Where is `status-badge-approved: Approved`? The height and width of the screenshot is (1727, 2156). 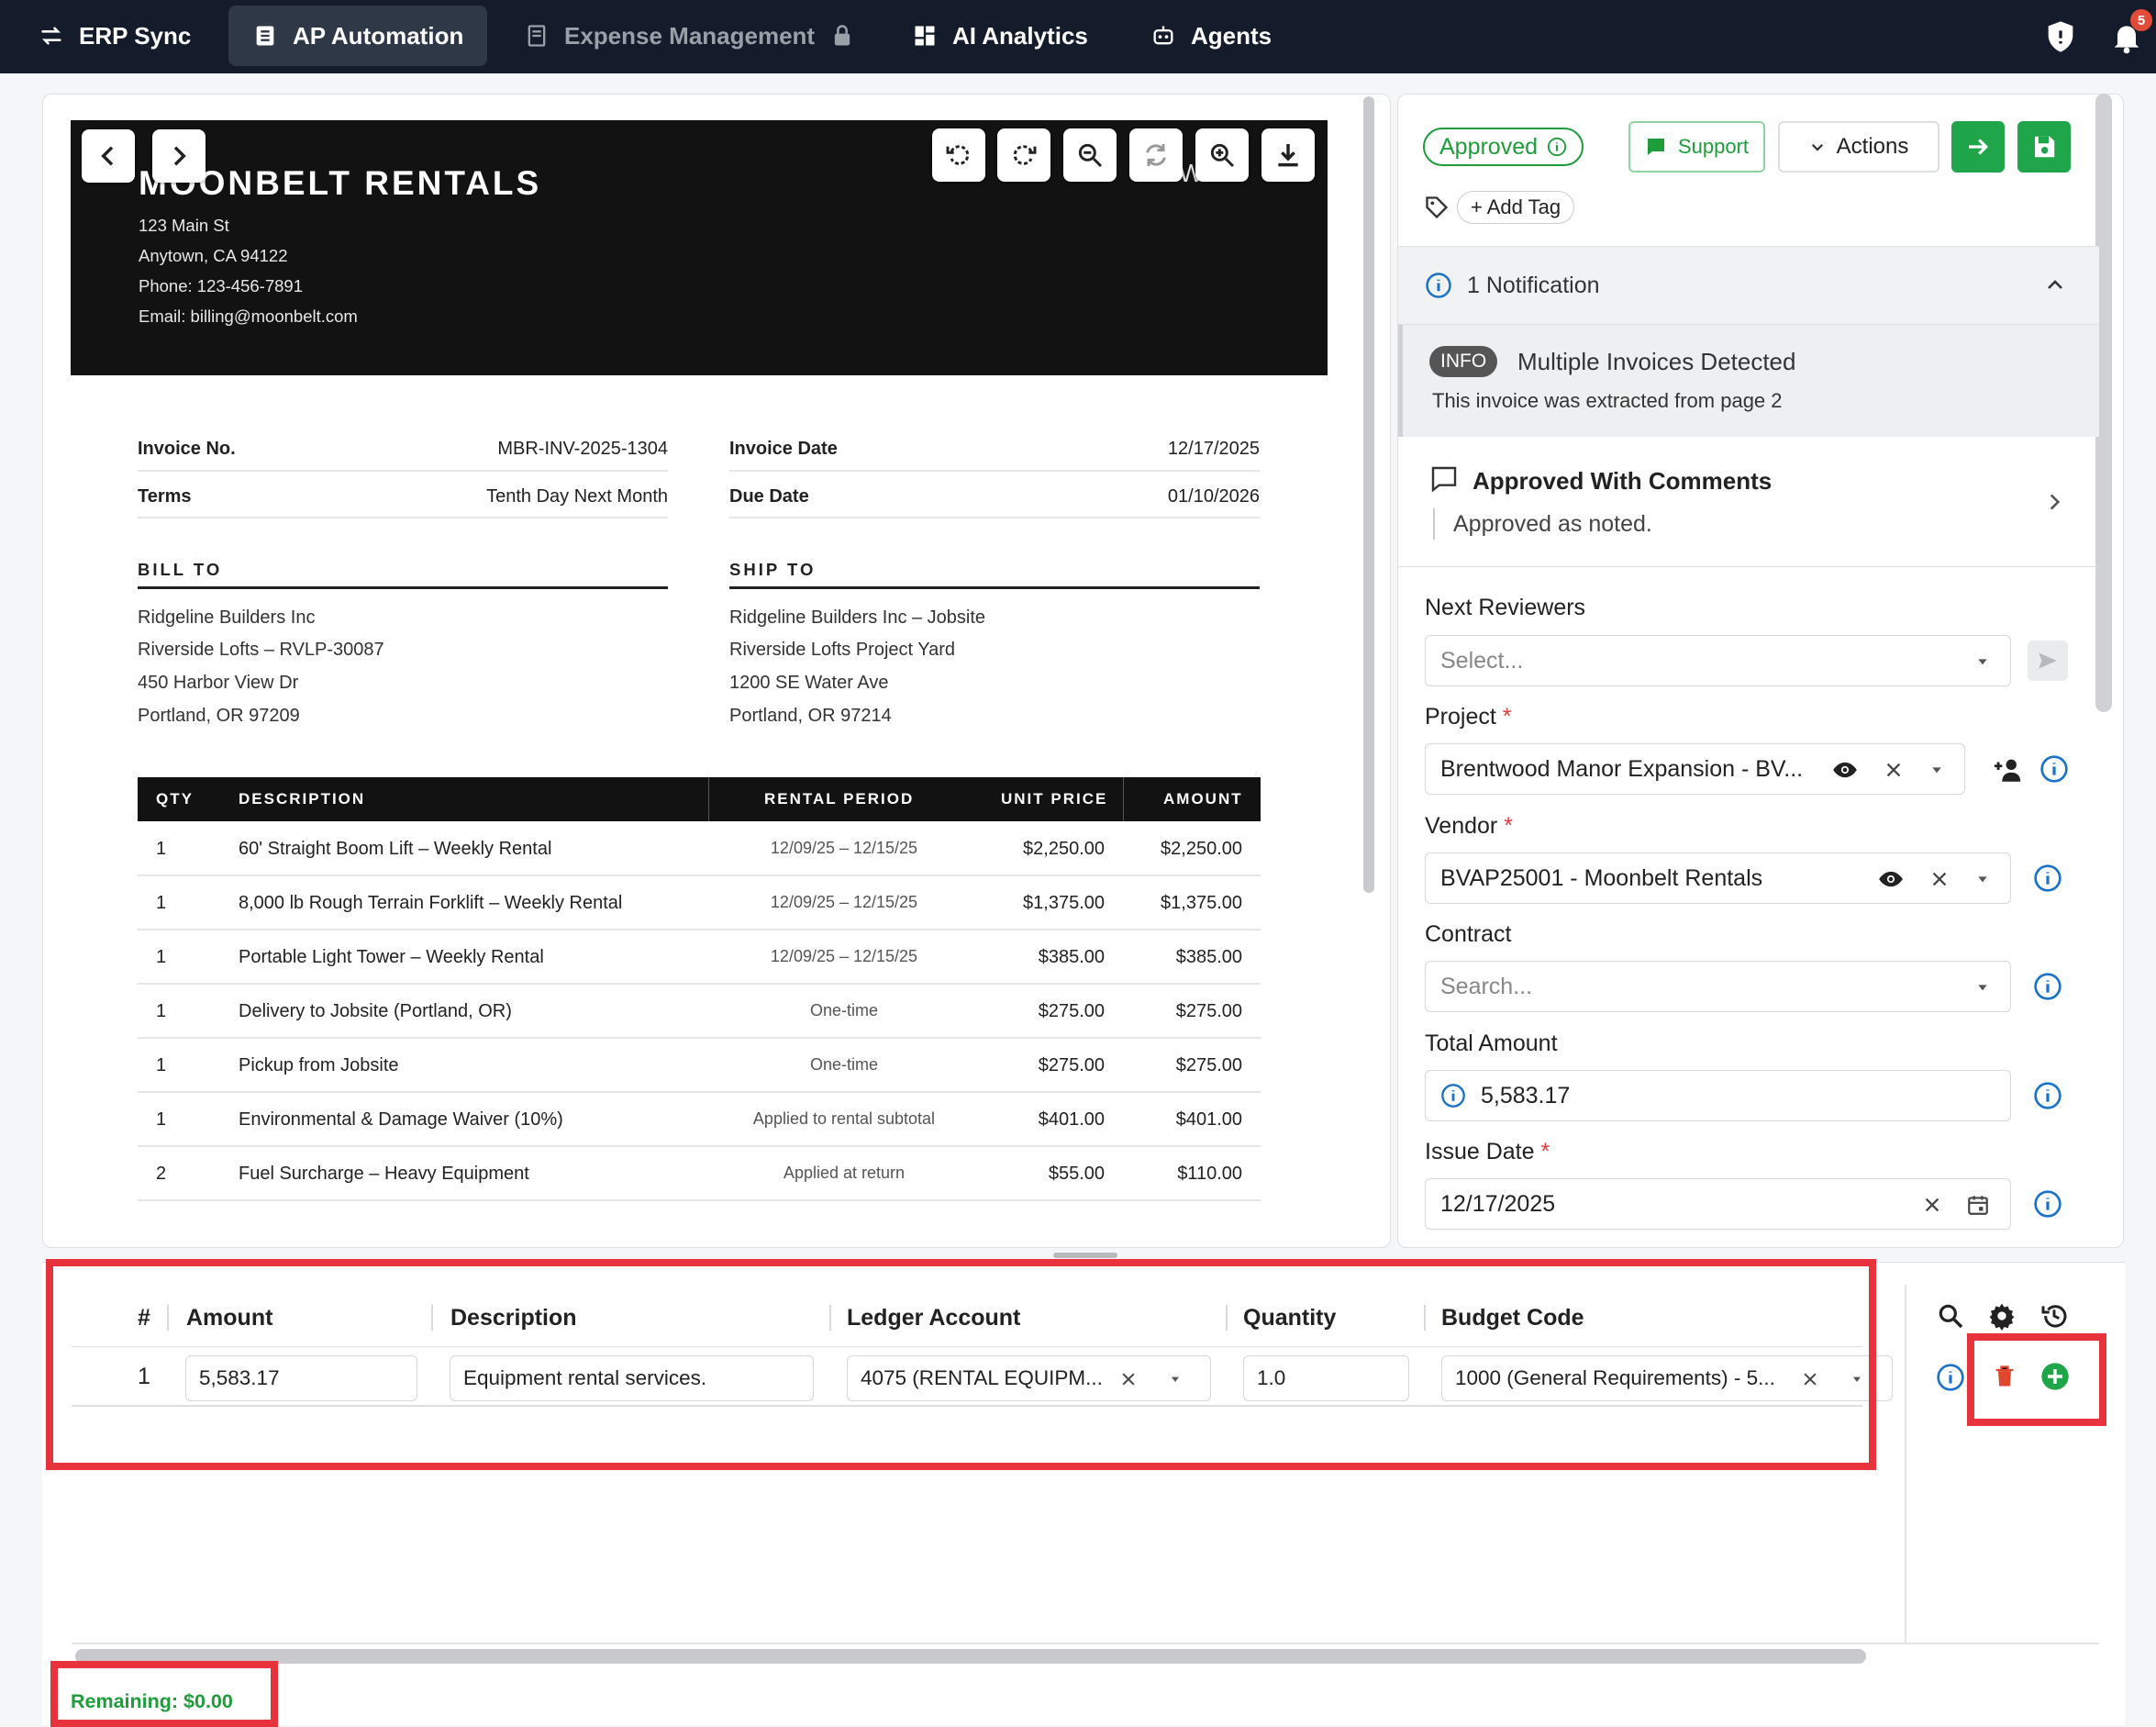
status-badge-approved: Approved is located at coordinates (1504, 147).